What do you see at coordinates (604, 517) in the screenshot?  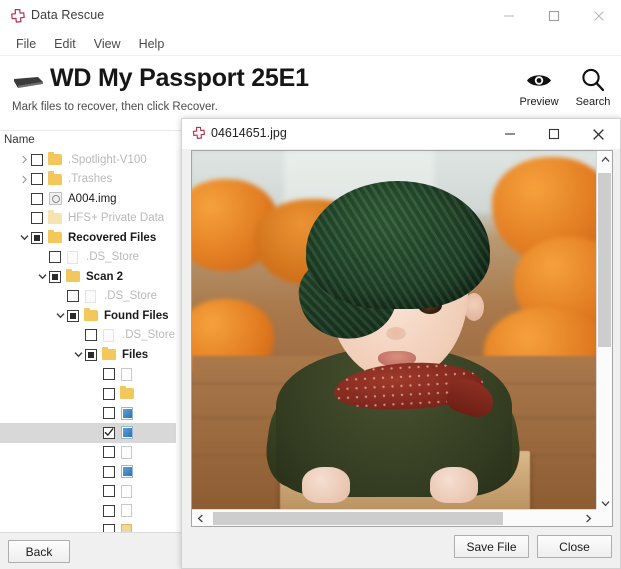 I see `scrollbar-corner` at bounding box center [604, 517].